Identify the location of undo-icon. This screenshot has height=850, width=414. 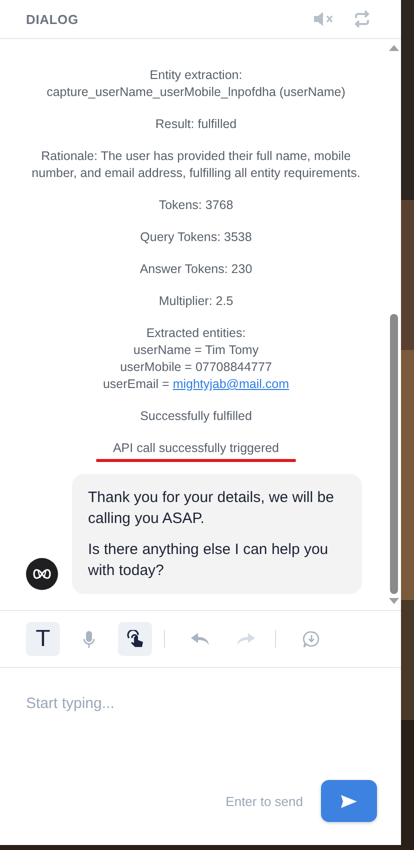
(200, 639).